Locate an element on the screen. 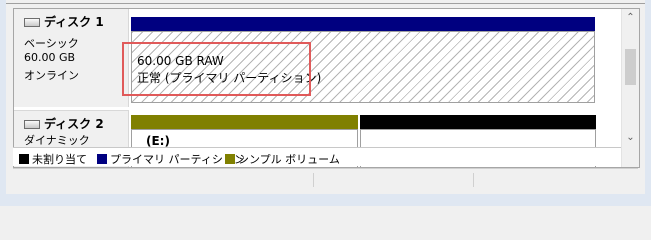 The image size is (651, 240). legend-label: シンプル ボリューム is located at coordinates (289, 159).